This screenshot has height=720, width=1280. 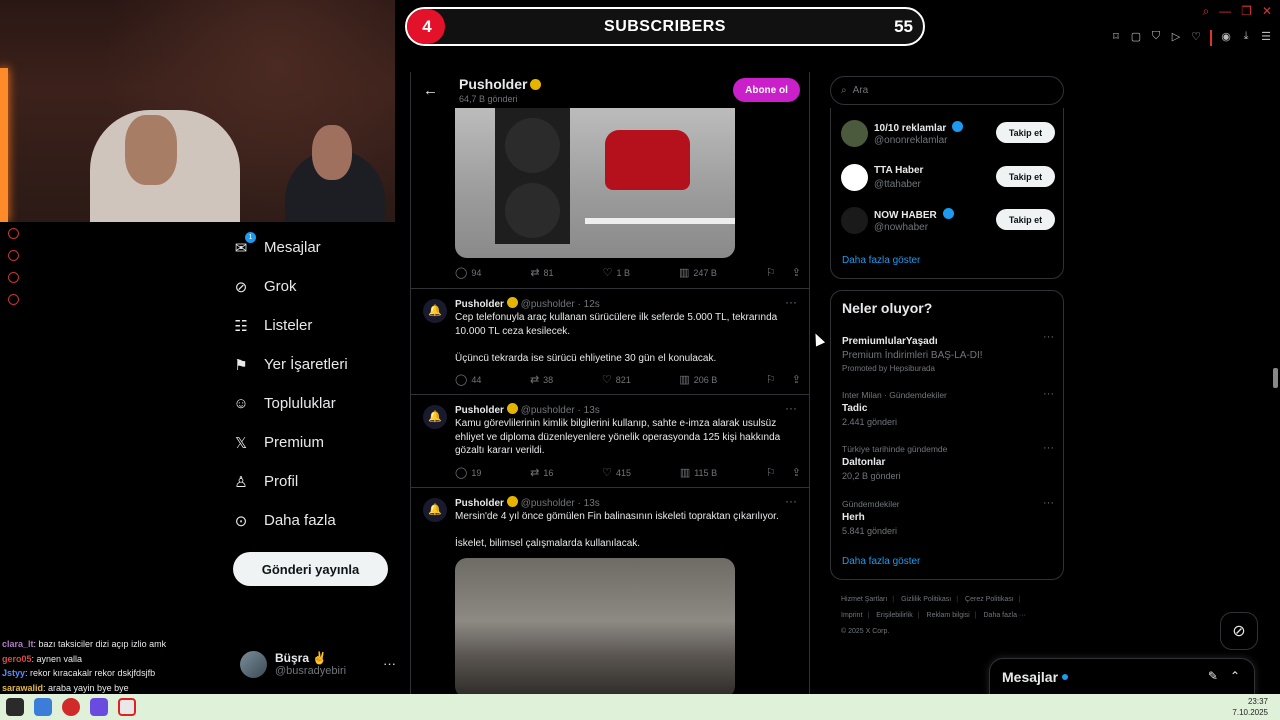 What do you see at coordinates (1266, 38) in the screenshot?
I see `menu-icon: ☰` at bounding box center [1266, 38].